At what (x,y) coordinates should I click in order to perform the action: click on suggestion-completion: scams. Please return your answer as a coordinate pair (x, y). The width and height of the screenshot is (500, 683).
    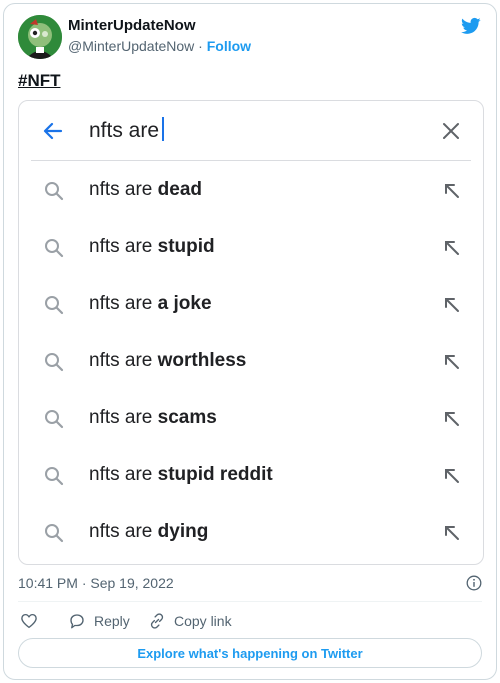
    Looking at the image, I should click on (187, 417).